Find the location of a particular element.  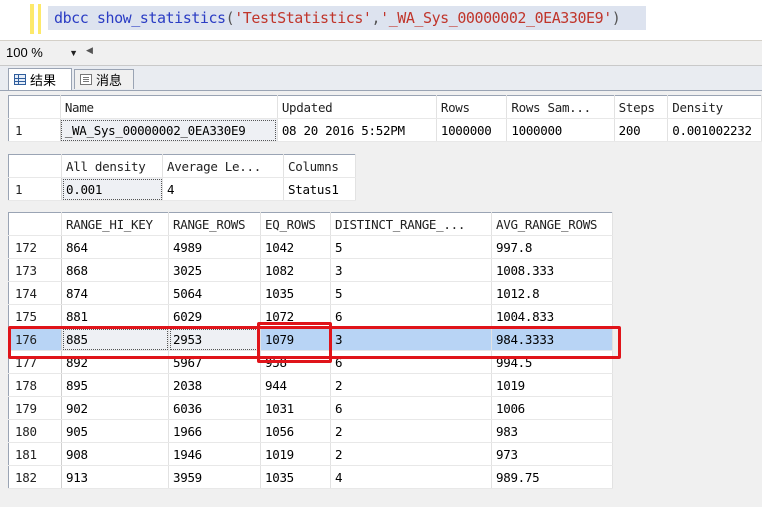

grid-cell: 1079 is located at coordinates (295, 339).